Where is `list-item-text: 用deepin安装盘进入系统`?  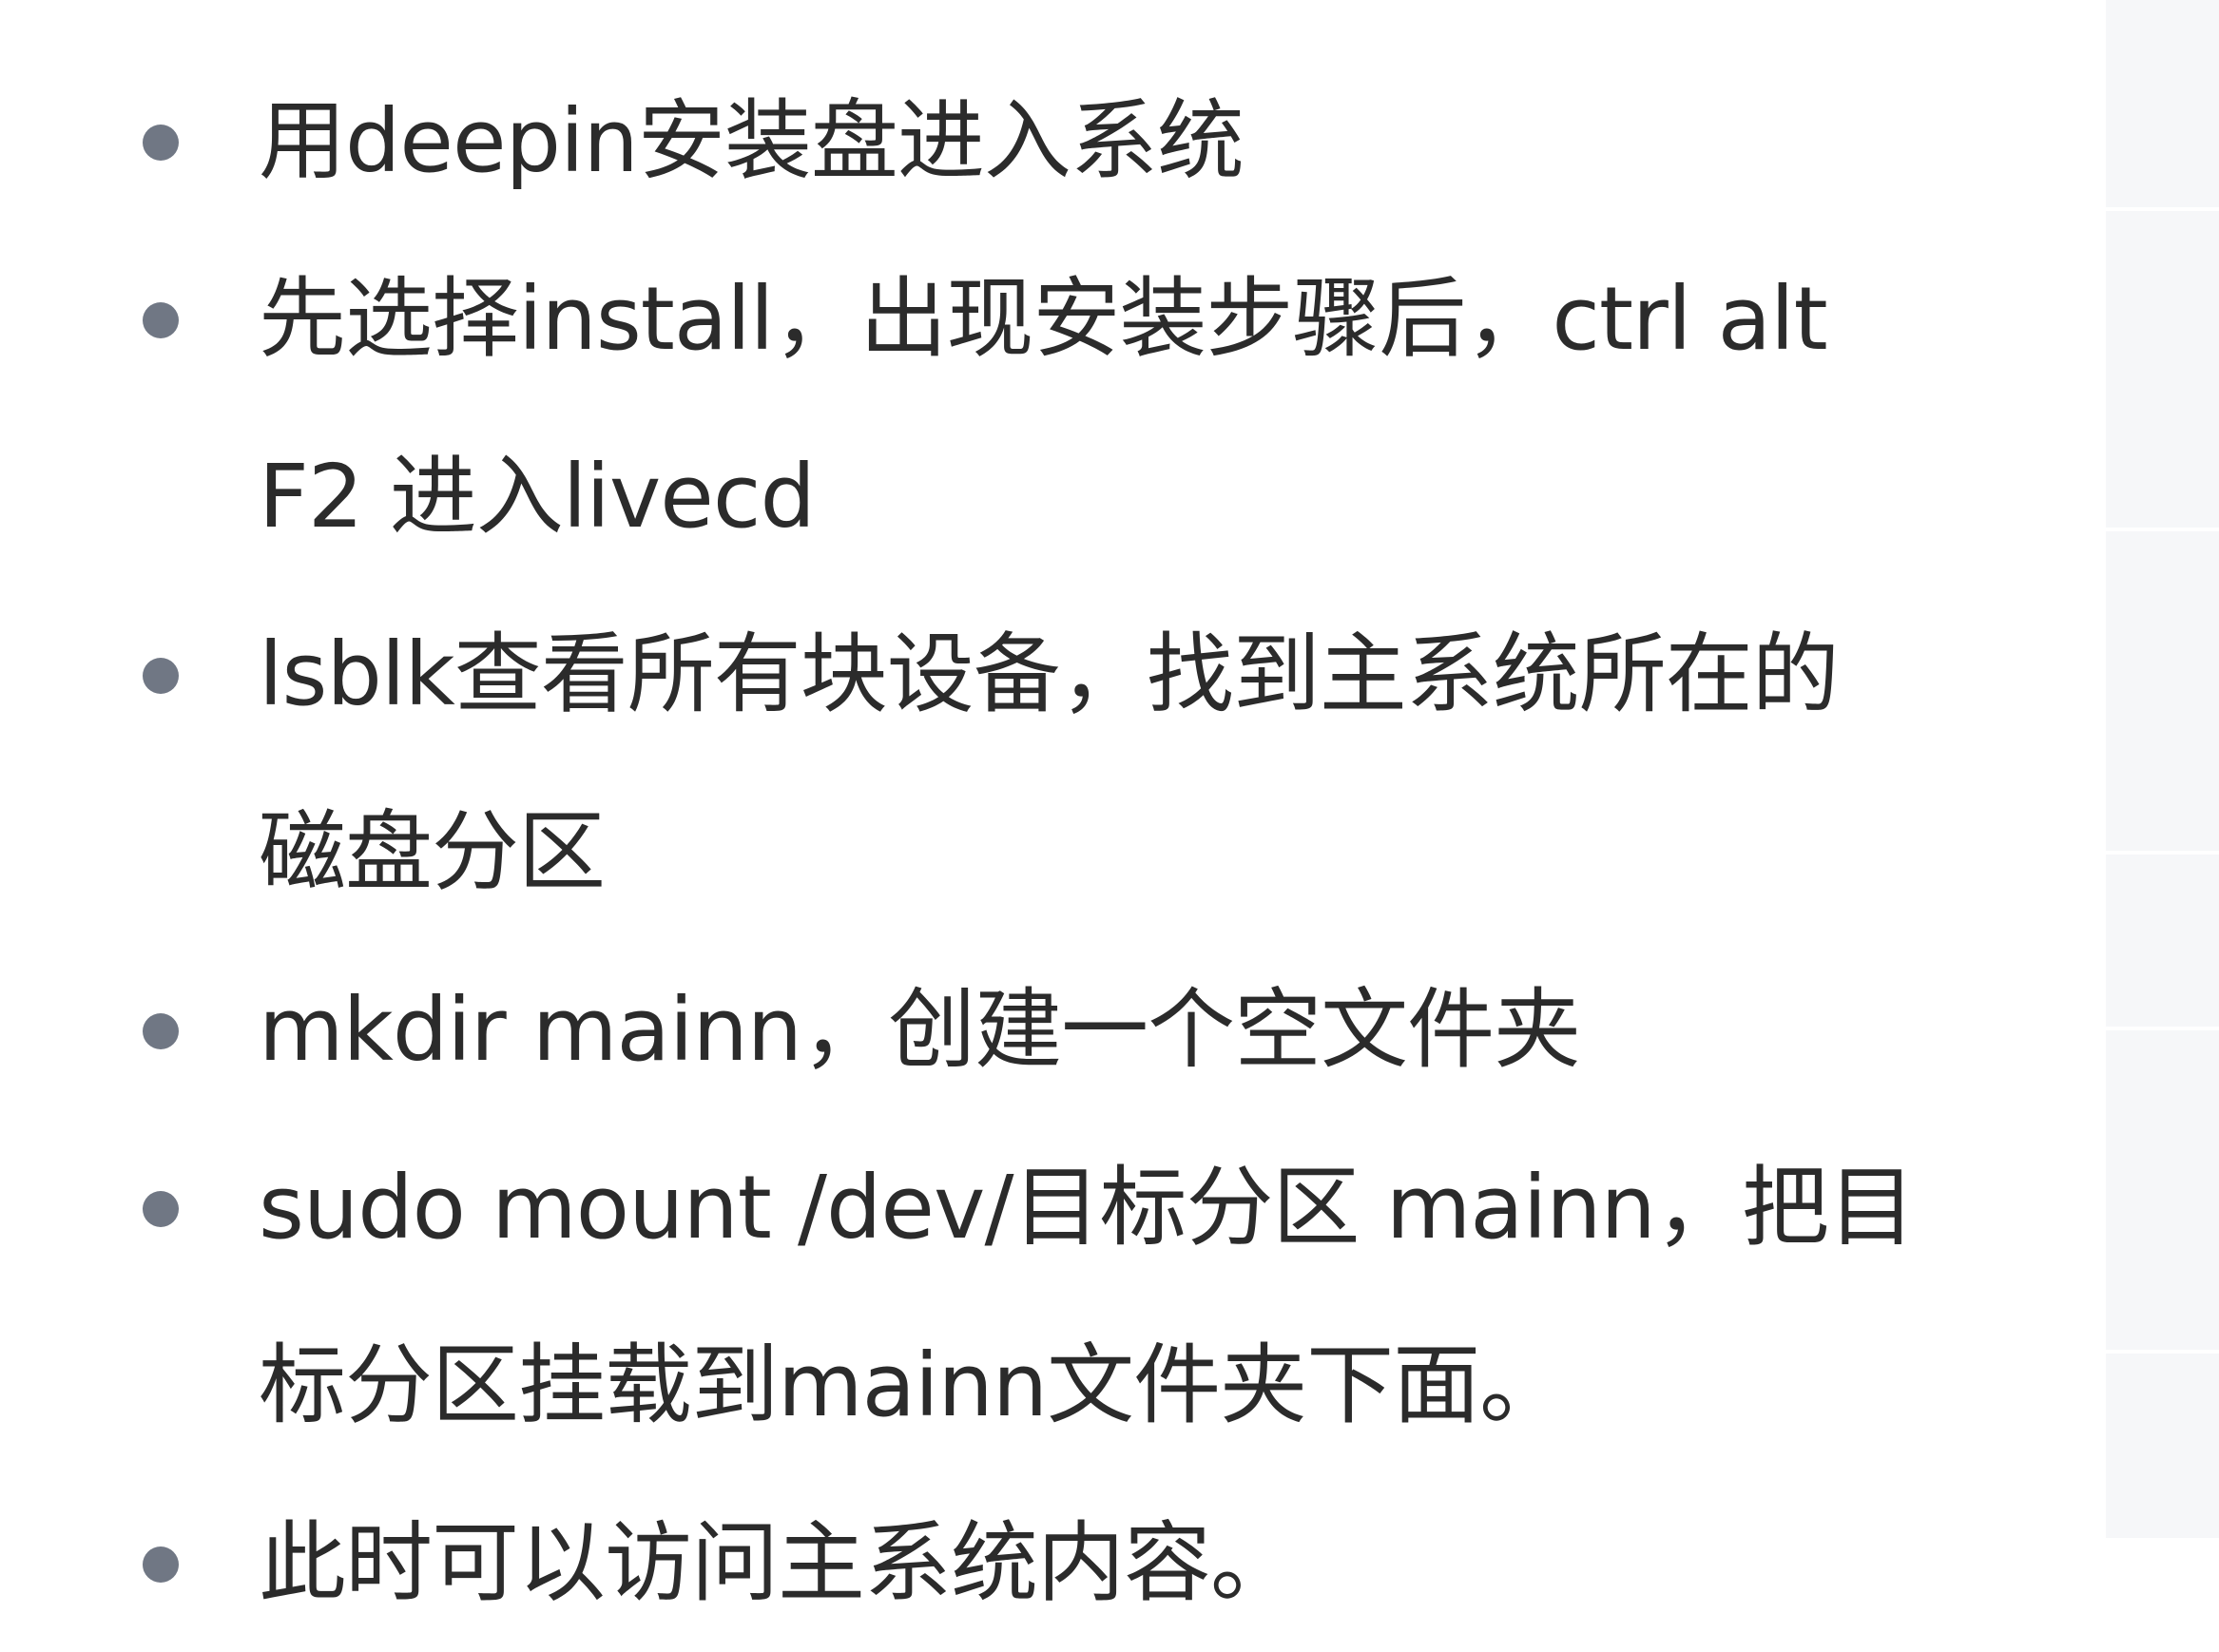
list-item-text: 用deepin安装盘进入系统 is located at coordinates (1151, 141).